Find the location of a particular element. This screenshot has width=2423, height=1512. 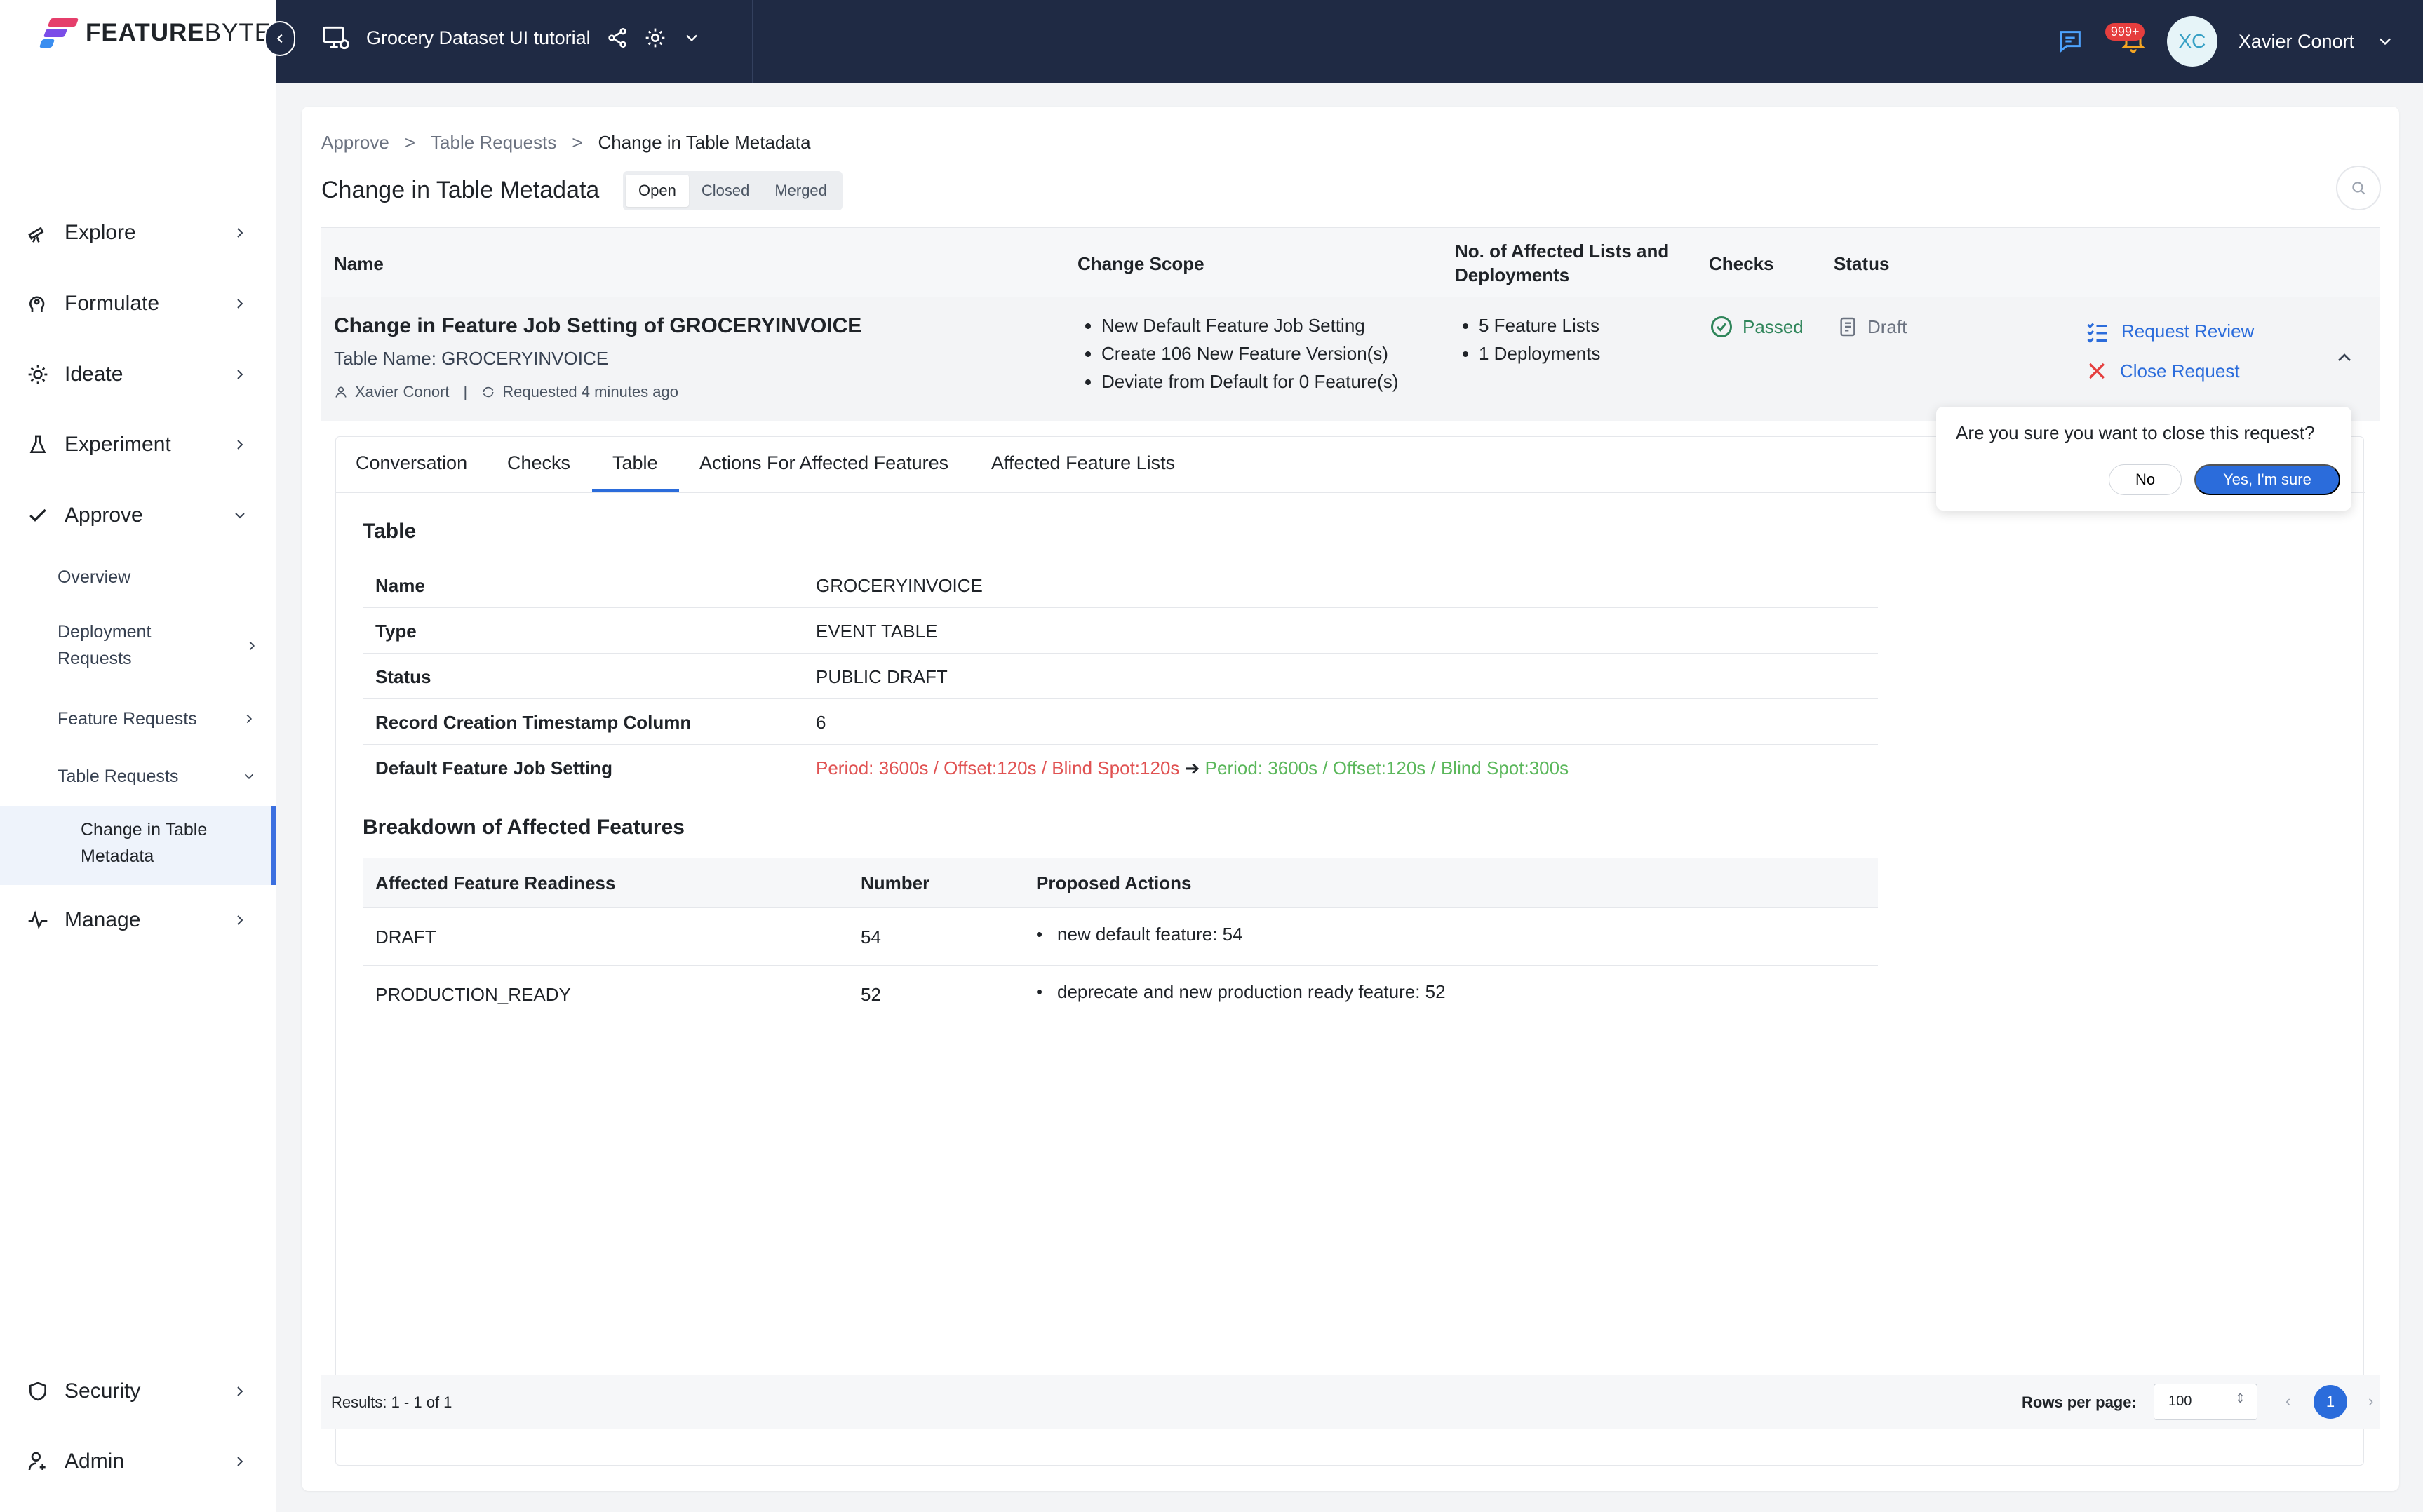

share-icon is located at coordinates (618, 38).